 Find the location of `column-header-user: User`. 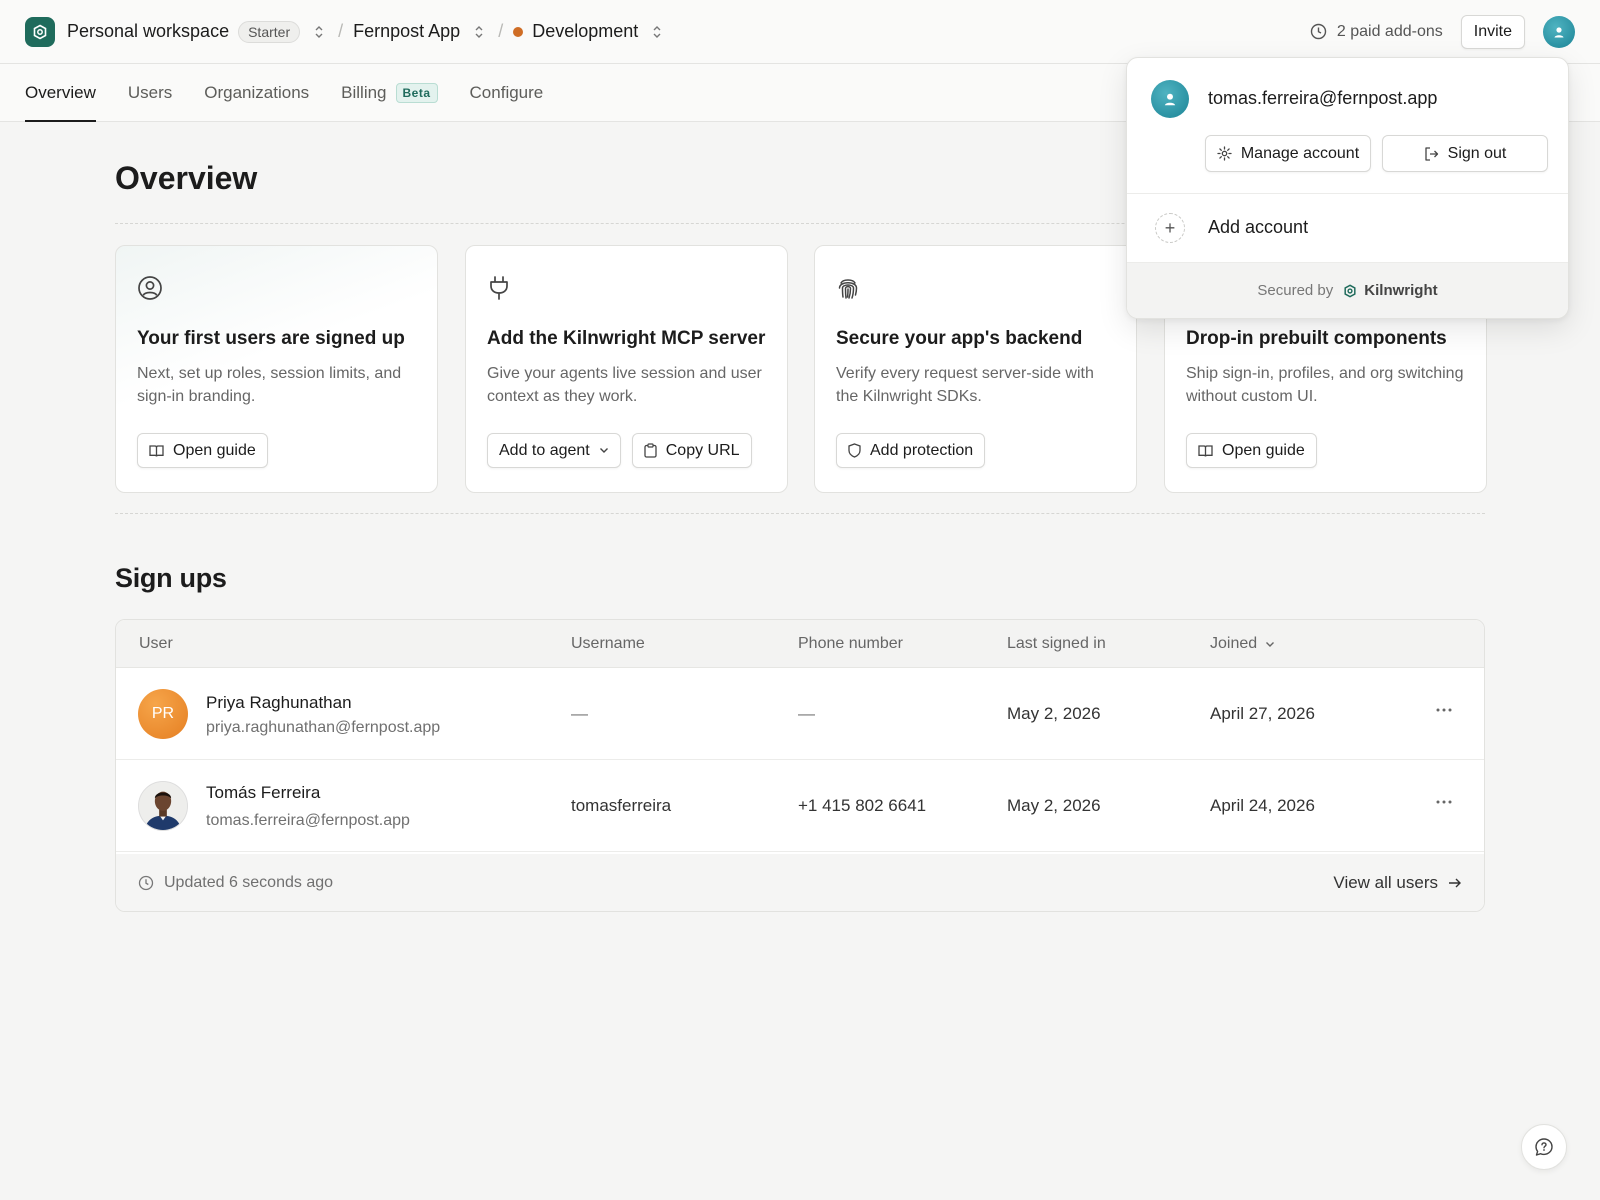

column-header-user: User is located at coordinates (156, 644).